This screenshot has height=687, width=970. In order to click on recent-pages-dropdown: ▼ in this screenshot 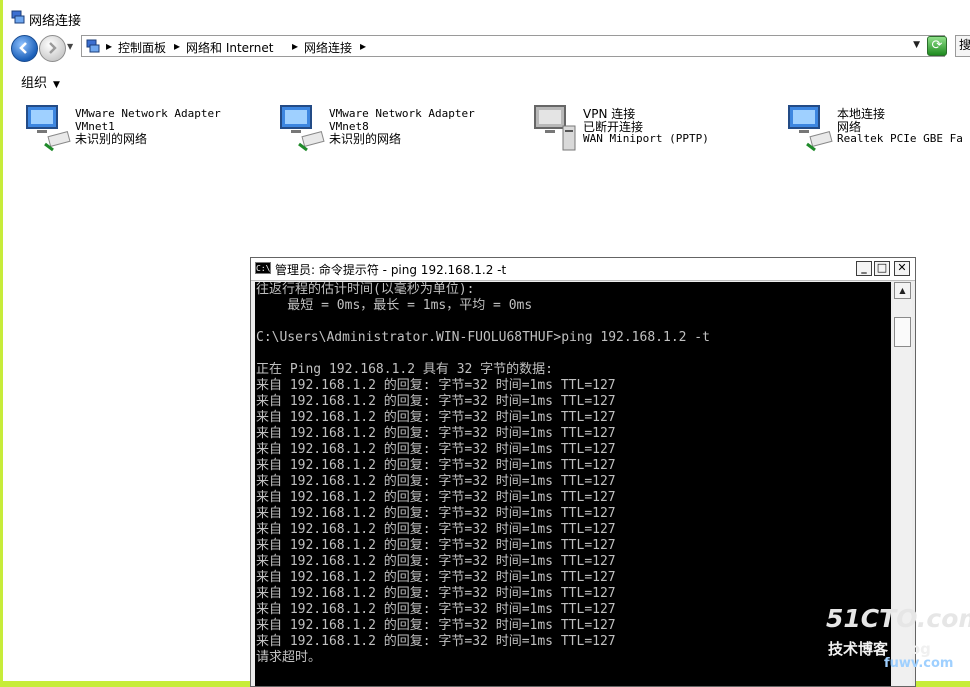, I will do `click(70, 46)`.